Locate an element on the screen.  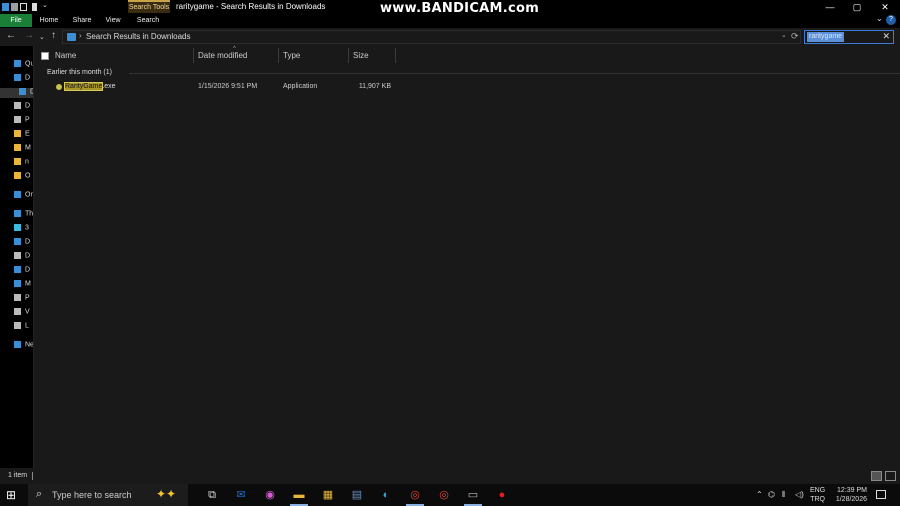
show-hidden-icons-icon: ⌃ is located at coordinates (759, 494).